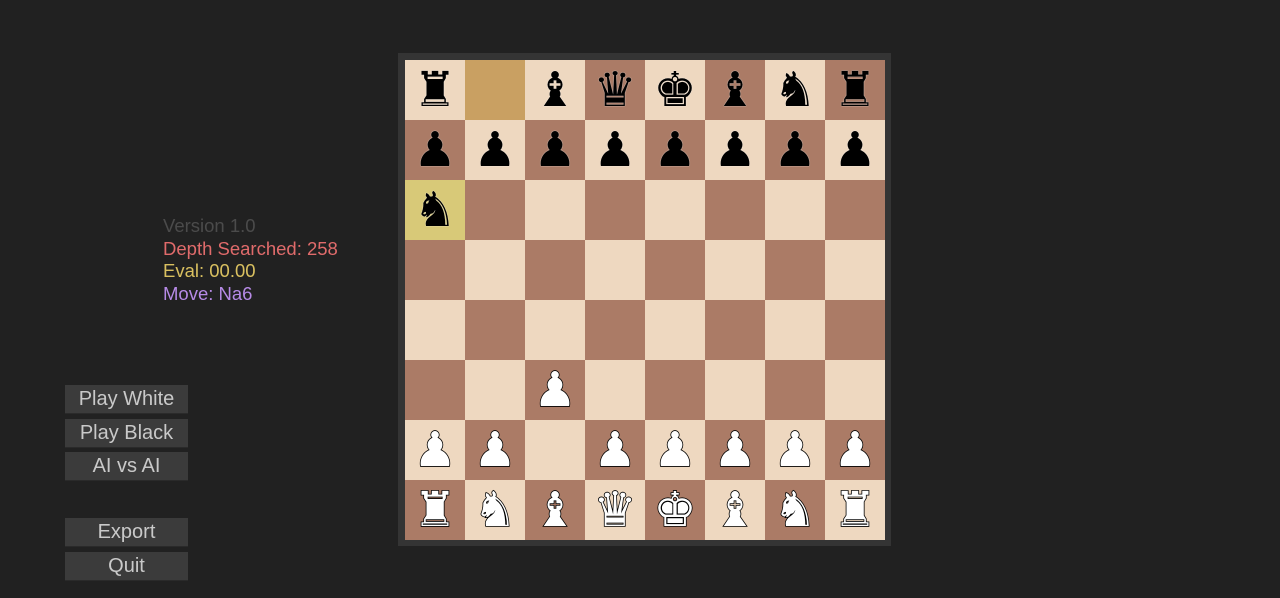 This screenshot has height=598, width=1280. What do you see at coordinates (615, 390) in the screenshot?
I see `square-d3` at bounding box center [615, 390].